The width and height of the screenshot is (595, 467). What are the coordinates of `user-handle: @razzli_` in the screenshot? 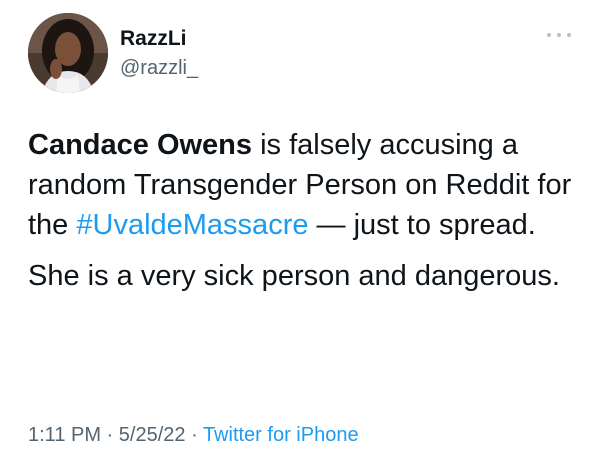 It's located at (159, 68).